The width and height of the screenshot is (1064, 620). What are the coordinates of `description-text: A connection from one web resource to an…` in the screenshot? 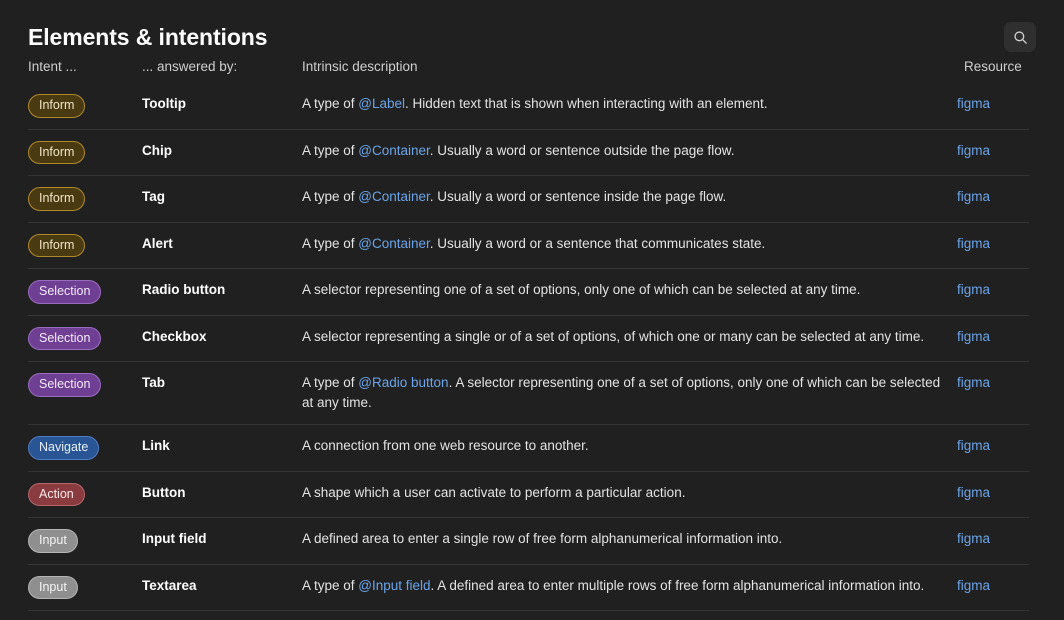 It's located at (445, 445).